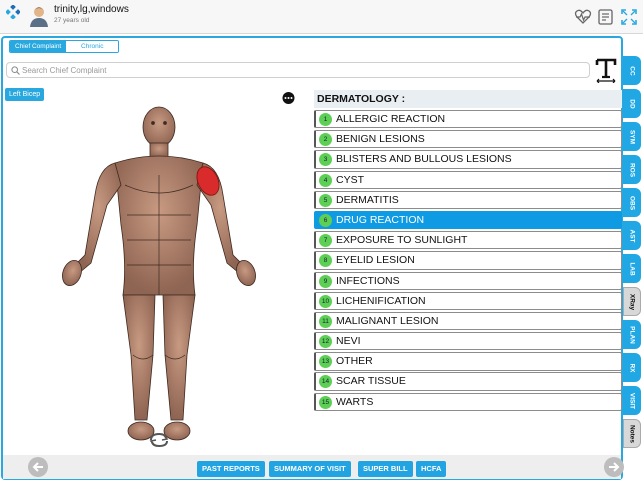  I want to click on complaint-number-badge: 10, so click(325, 301).